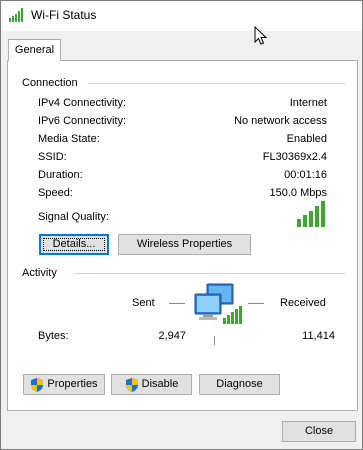  What do you see at coordinates (53, 336) in the screenshot?
I see `bytes-label: Bytes:` at bounding box center [53, 336].